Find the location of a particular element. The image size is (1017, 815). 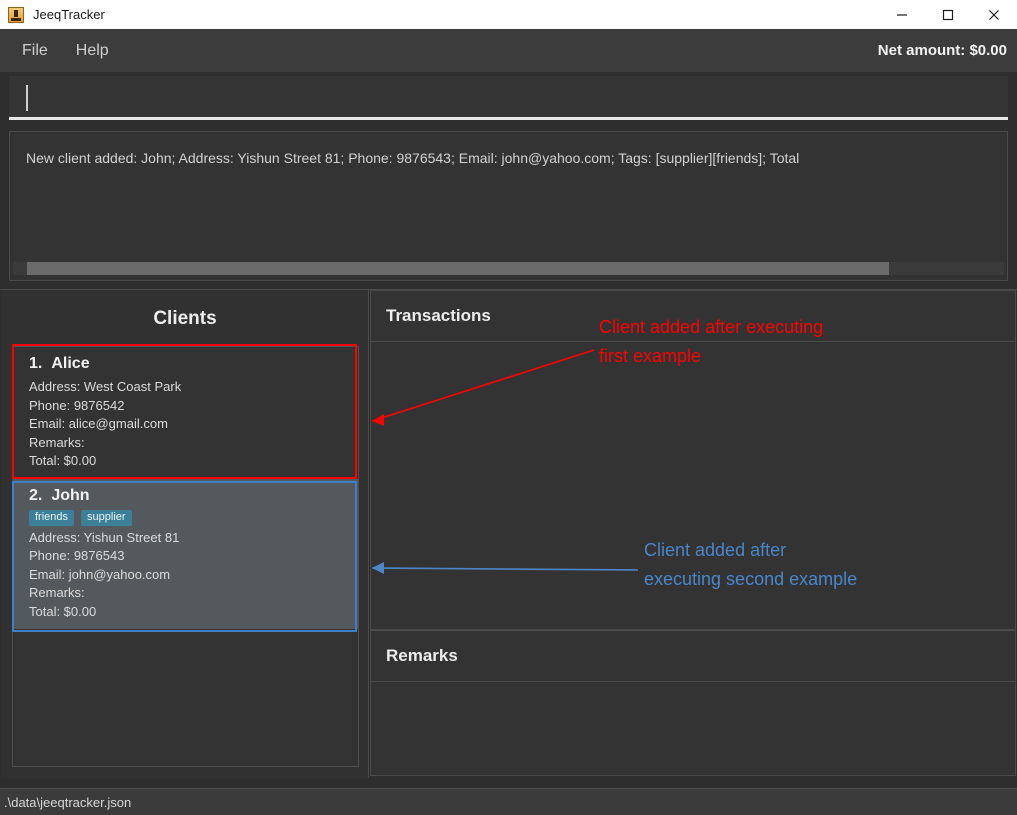

close-icon is located at coordinates (994, 14).